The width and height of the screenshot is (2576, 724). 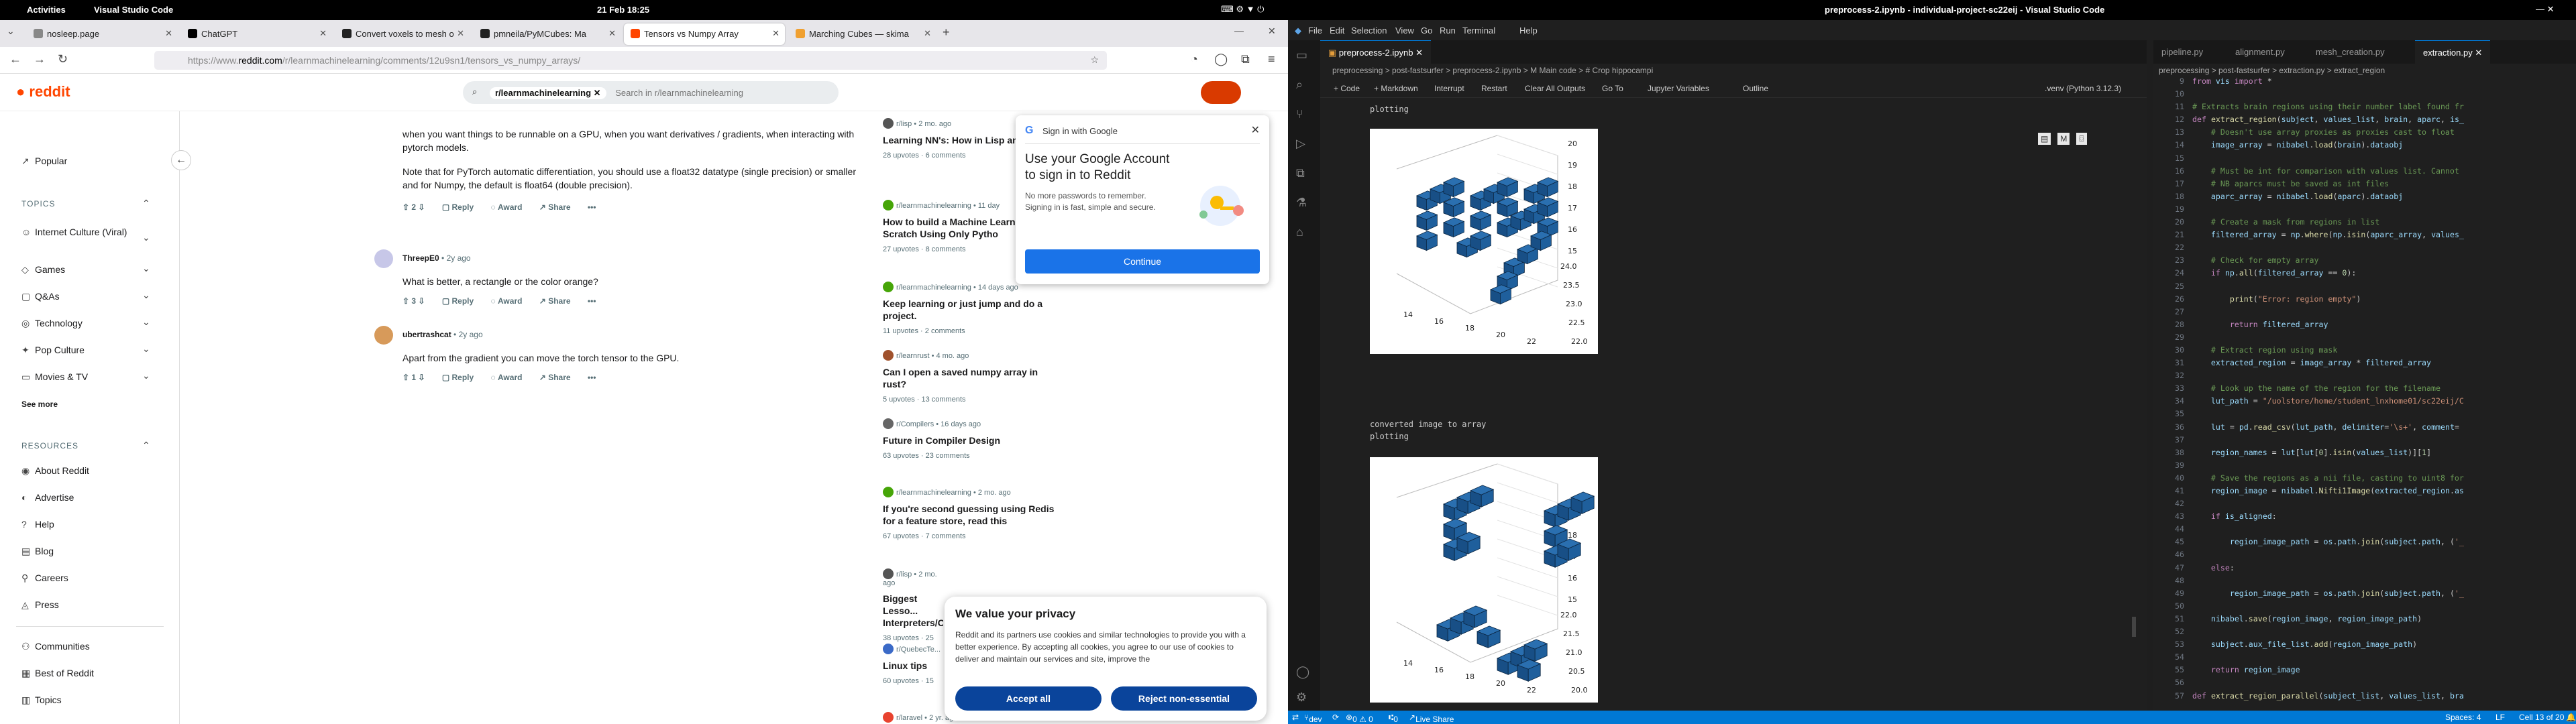 I want to click on collapse-sidebar-button: ←, so click(x=181, y=160).